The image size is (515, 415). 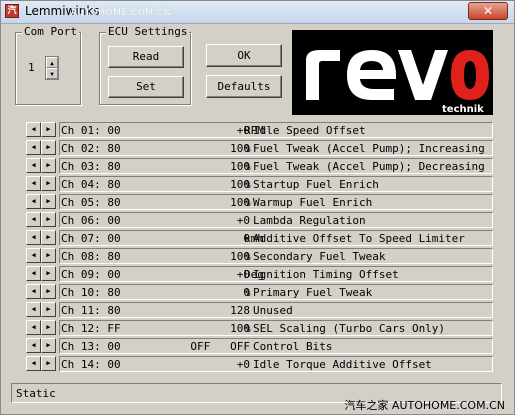 What do you see at coordinates (50, 31) in the screenshot?
I see `com-port-label: Com Port` at bounding box center [50, 31].